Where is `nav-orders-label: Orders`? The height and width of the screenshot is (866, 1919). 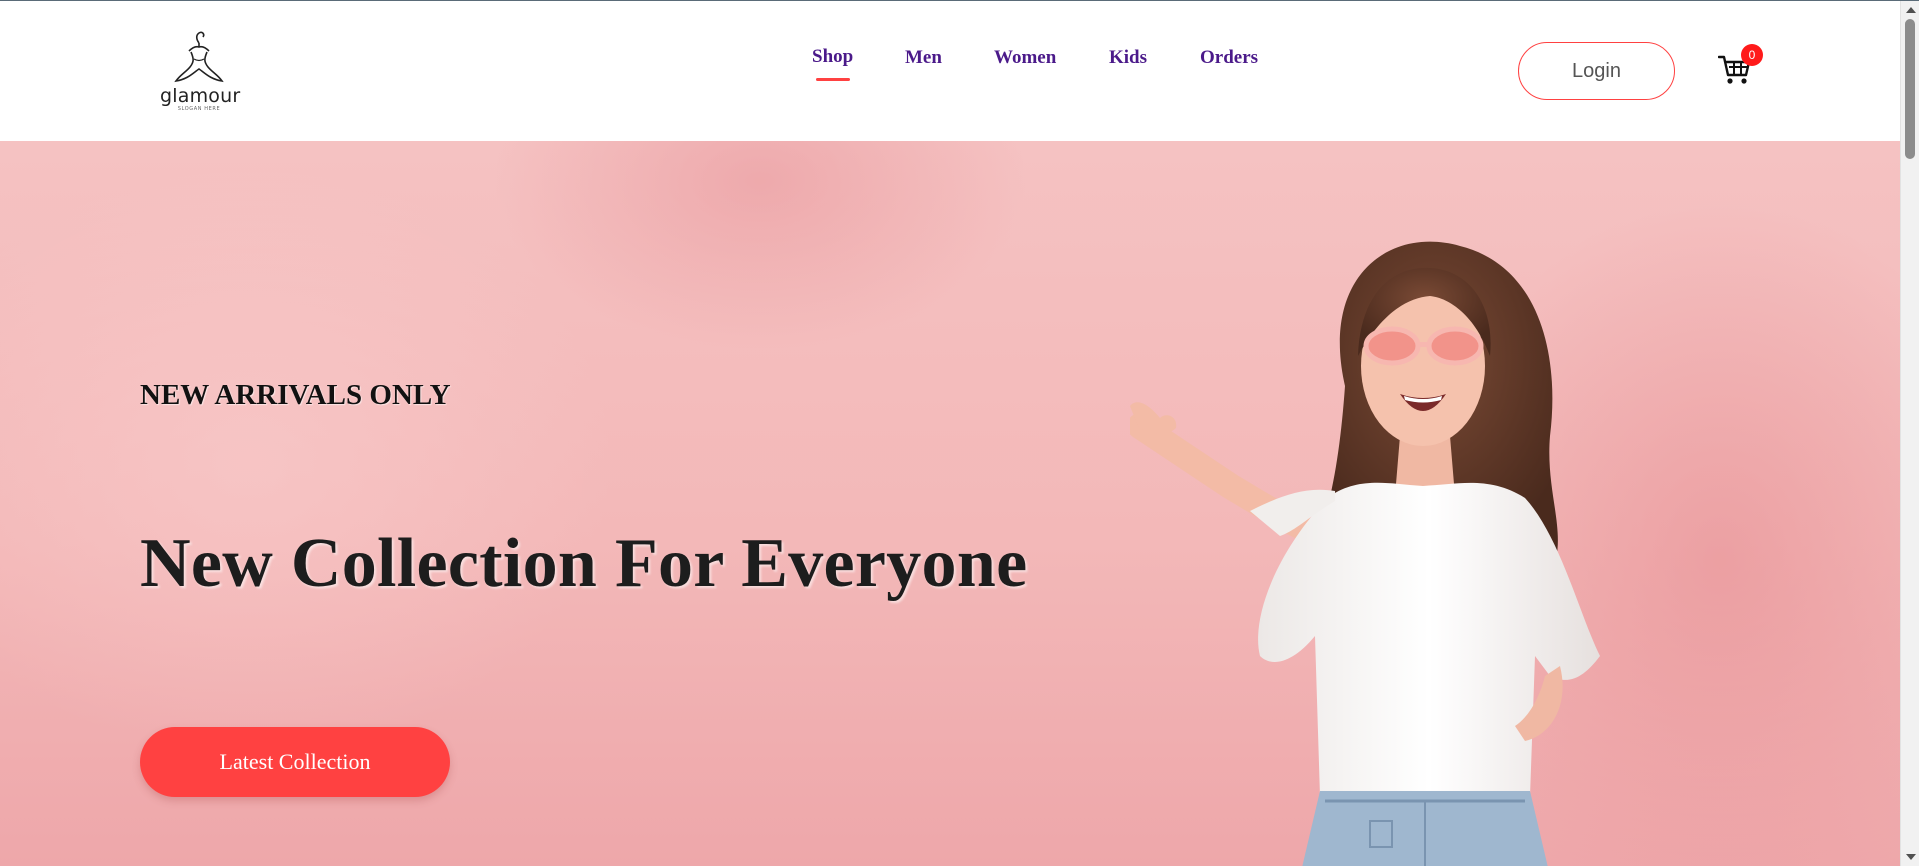
nav-orders-label: Orders is located at coordinates (1229, 57).